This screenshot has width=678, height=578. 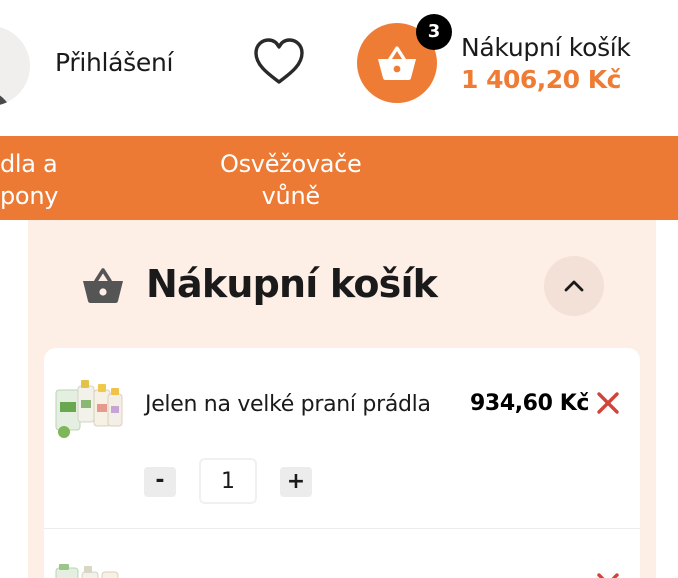 What do you see at coordinates (530, 403) in the screenshot?
I see `cart-item-price: 934,60 Kč` at bounding box center [530, 403].